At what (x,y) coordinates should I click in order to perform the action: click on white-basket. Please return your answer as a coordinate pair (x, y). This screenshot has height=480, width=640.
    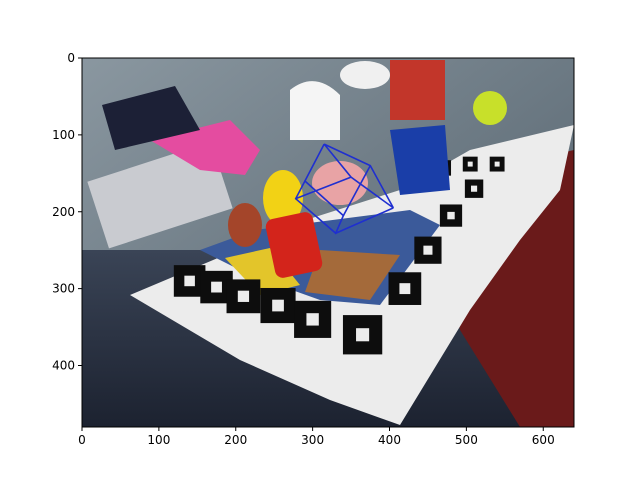
    Looking at the image, I should click on (315, 110).